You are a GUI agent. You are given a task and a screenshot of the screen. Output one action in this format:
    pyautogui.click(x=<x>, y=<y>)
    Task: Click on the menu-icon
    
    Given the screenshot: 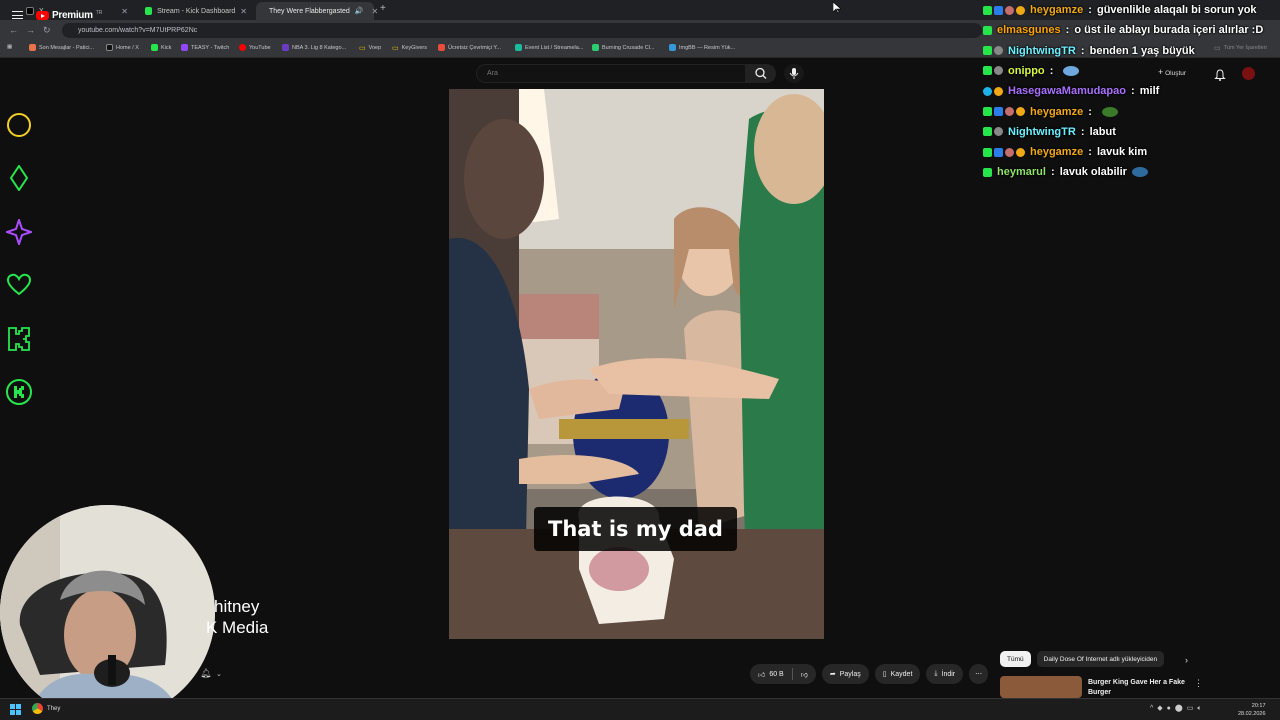 What is the action you would take?
    pyautogui.click(x=17, y=15)
    